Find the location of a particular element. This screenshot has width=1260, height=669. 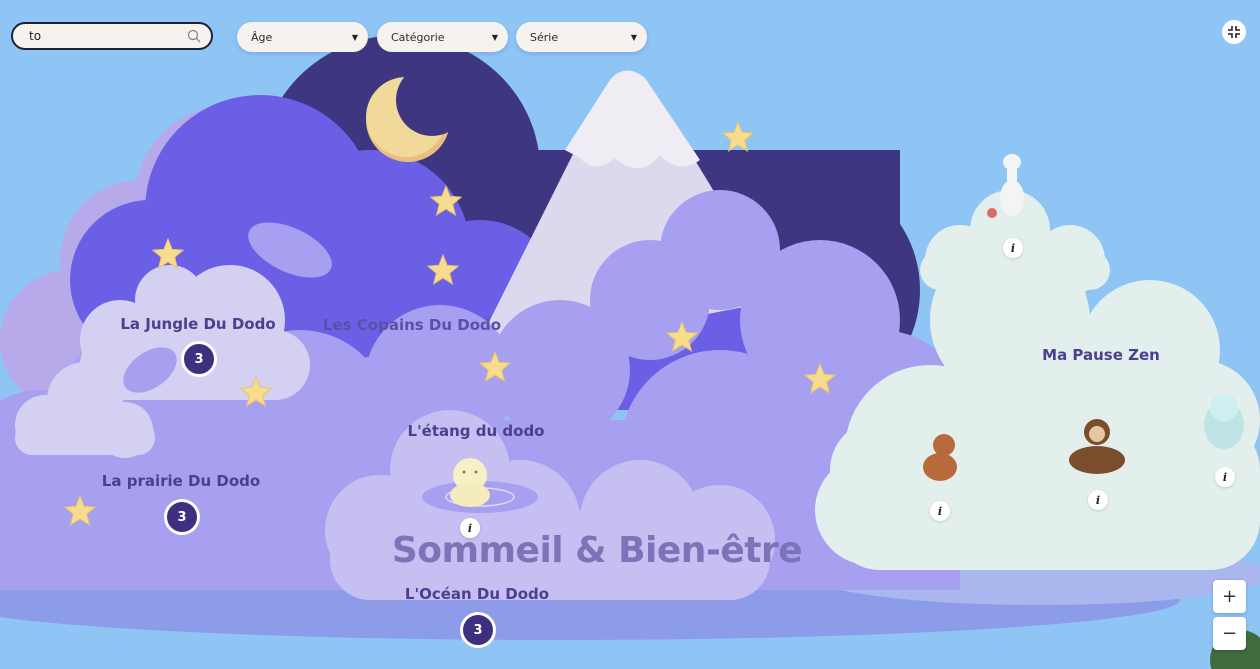

category-dropdown-label: Catégorie is located at coordinates (418, 37).